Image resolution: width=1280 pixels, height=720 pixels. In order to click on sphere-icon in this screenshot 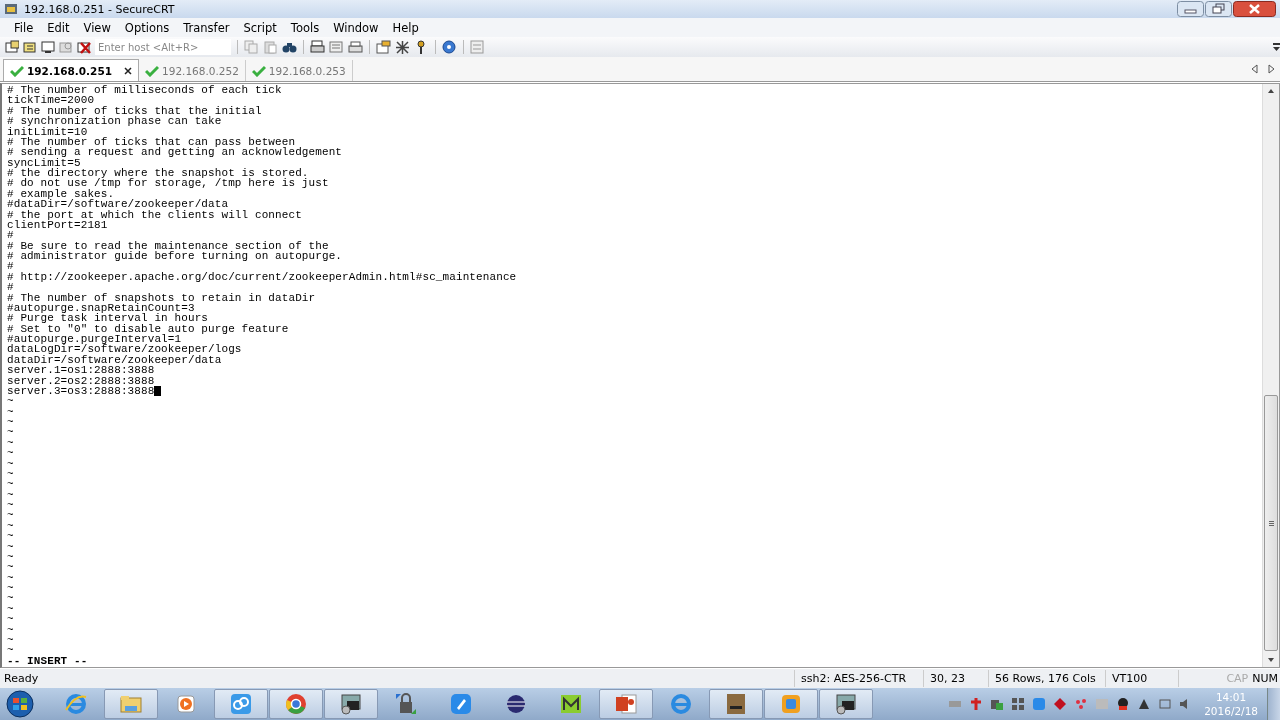, I will do `click(516, 704)`.